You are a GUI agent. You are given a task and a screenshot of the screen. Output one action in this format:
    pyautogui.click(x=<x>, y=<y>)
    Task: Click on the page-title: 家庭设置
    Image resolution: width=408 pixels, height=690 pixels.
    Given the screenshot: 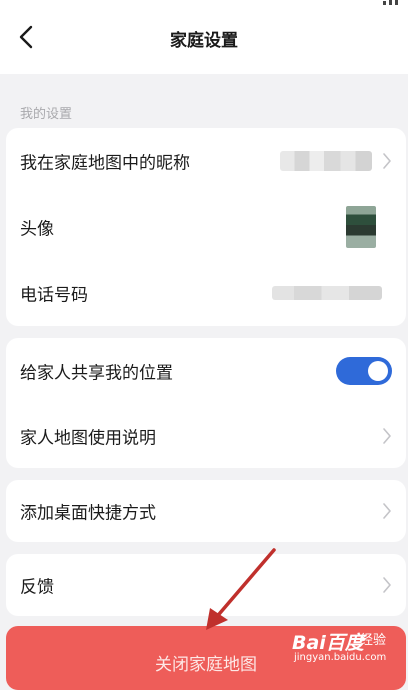 What is the action you would take?
    pyautogui.click(x=204, y=41)
    